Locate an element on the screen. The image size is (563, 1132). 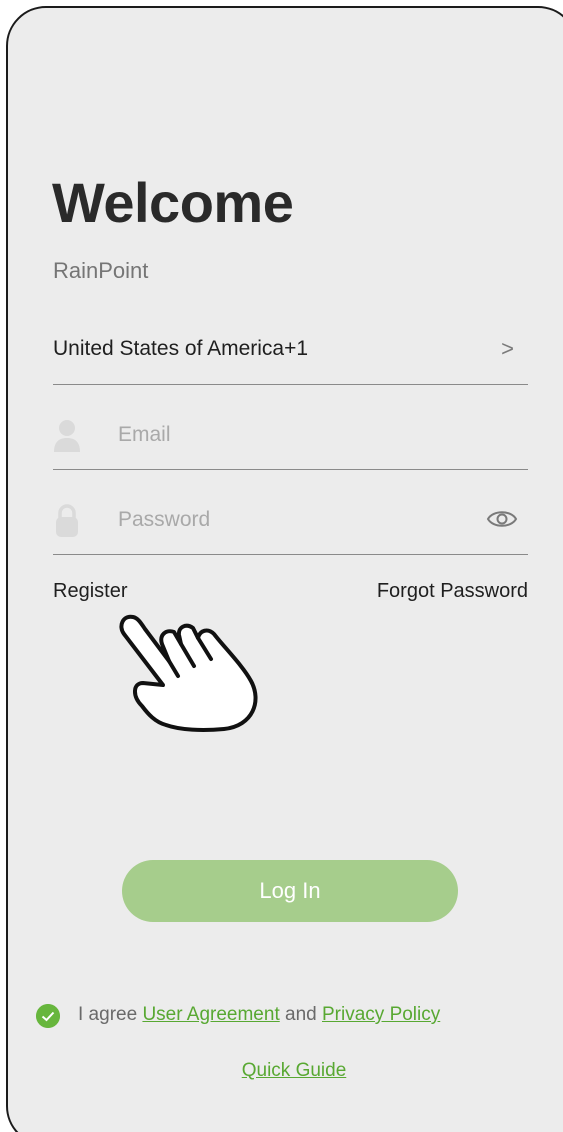
privacy-policy-link: Privacy Policy is located at coordinates (381, 1014).